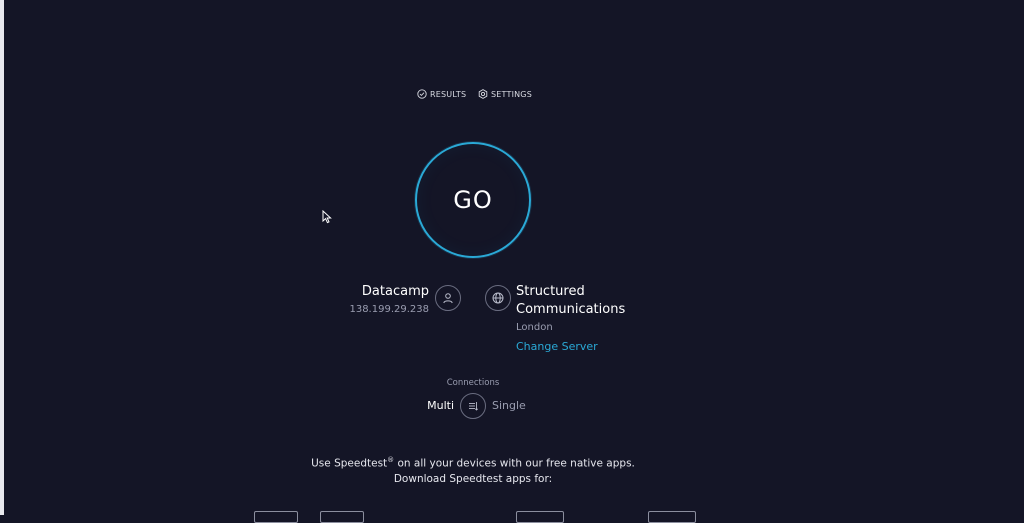  I want to click on gear-icon, so click(483, 94).